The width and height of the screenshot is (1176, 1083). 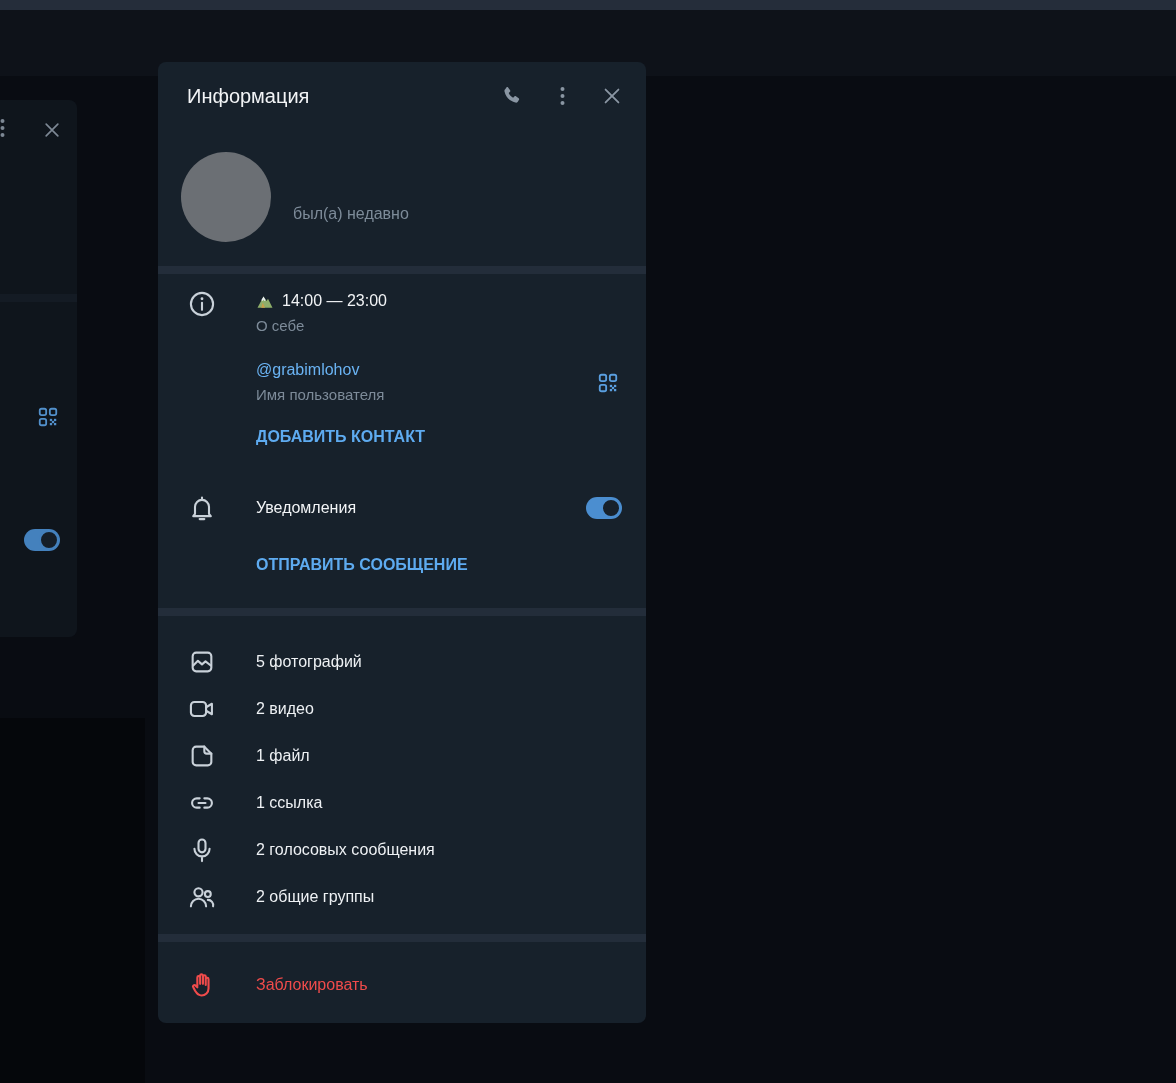 What do you see at coordinates (281, 326) in the screenshot?
I see `about-label: О себе` at bounding box center [281, 326].